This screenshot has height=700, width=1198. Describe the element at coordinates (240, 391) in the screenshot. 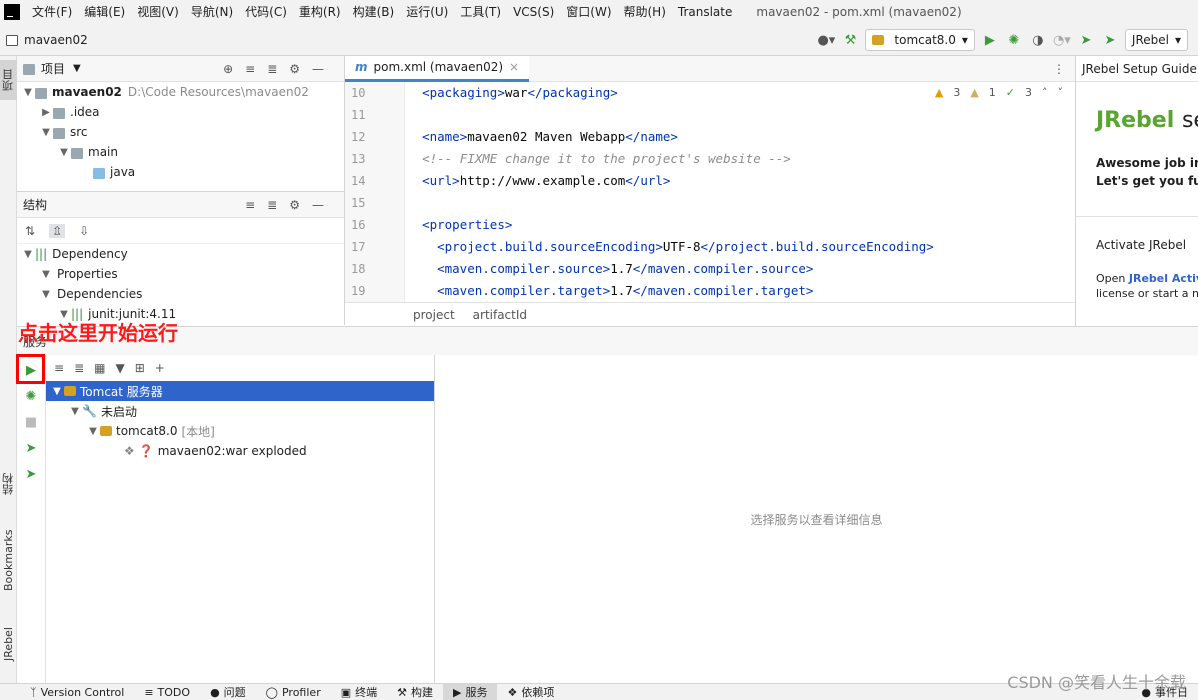

I see `tree-row-tomcat-servers: ▼ Tomcat 服务器` at that location.